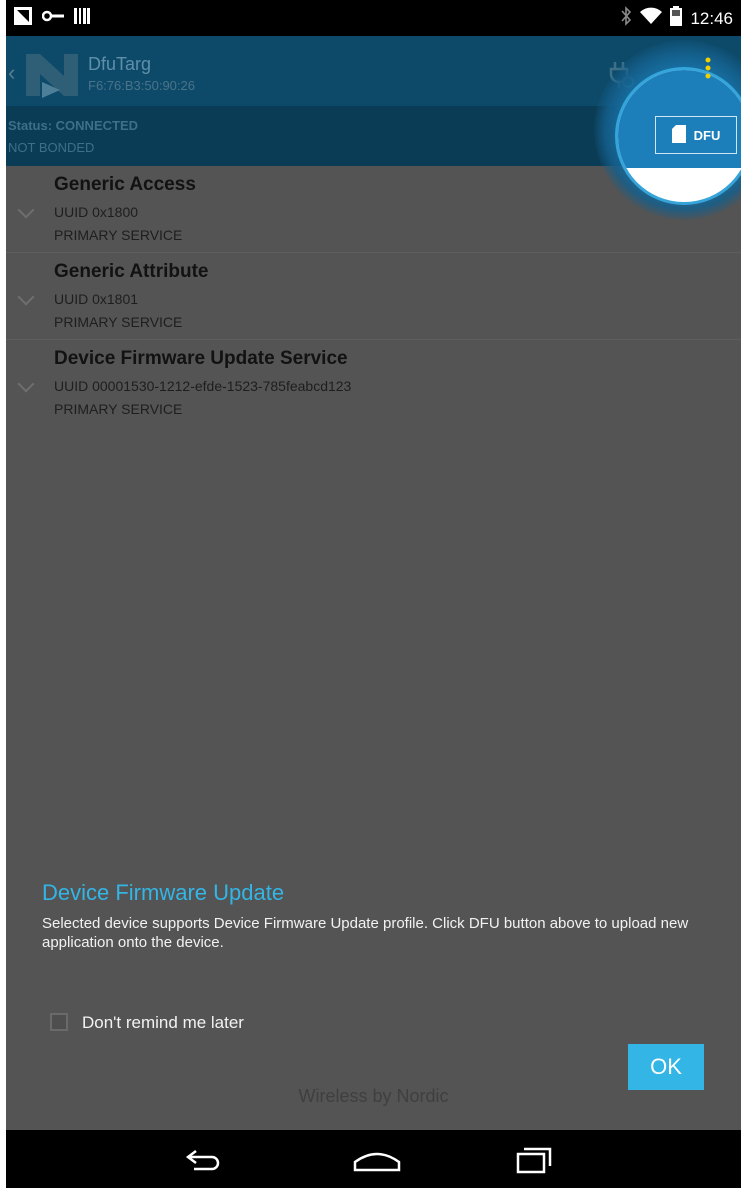 The height and width of the screenshot is (1188, 741). What do you see at coordinates (678, 135) in the screenshot?
I see `sd-card-icon` at bounding box center [678, 135].